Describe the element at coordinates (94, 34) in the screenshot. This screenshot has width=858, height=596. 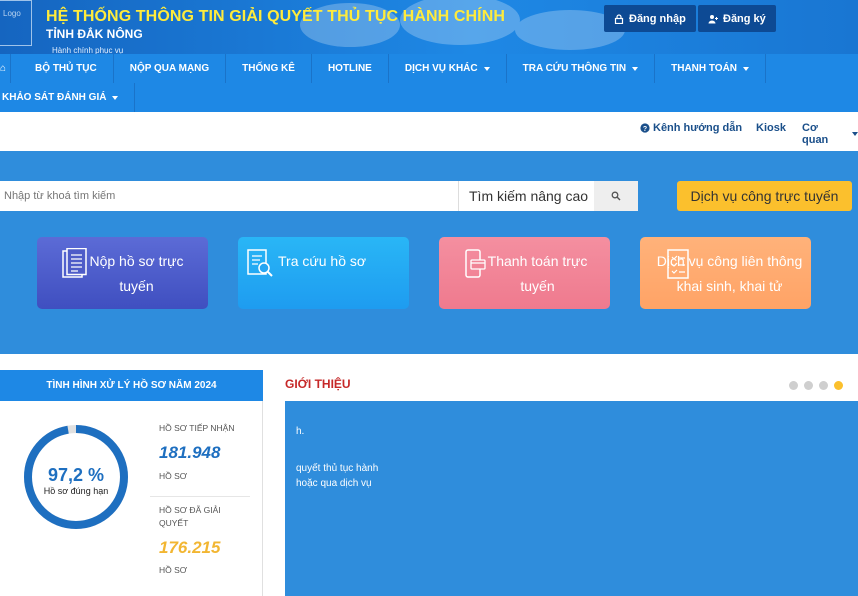
I see `site-subtitle: TỈNH ĐẮK NÔNG` at that location.